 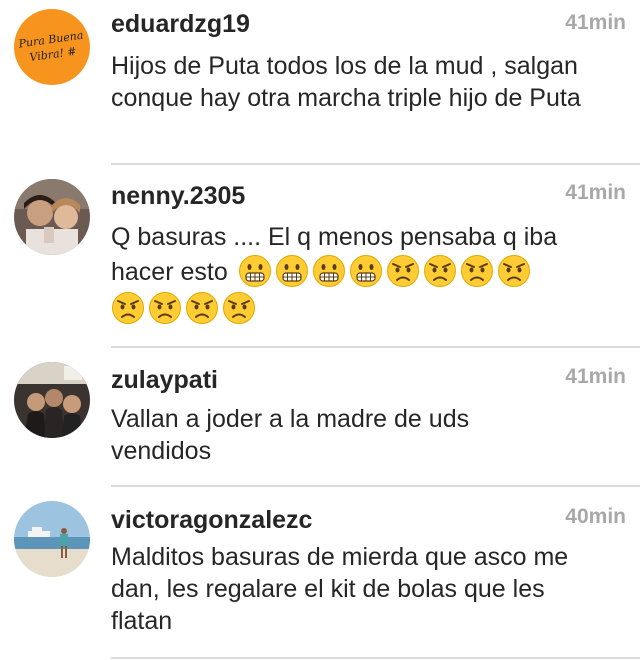 I want to click on comment-text-line2-wrap: hacer esto, so click(x=371, y=272).